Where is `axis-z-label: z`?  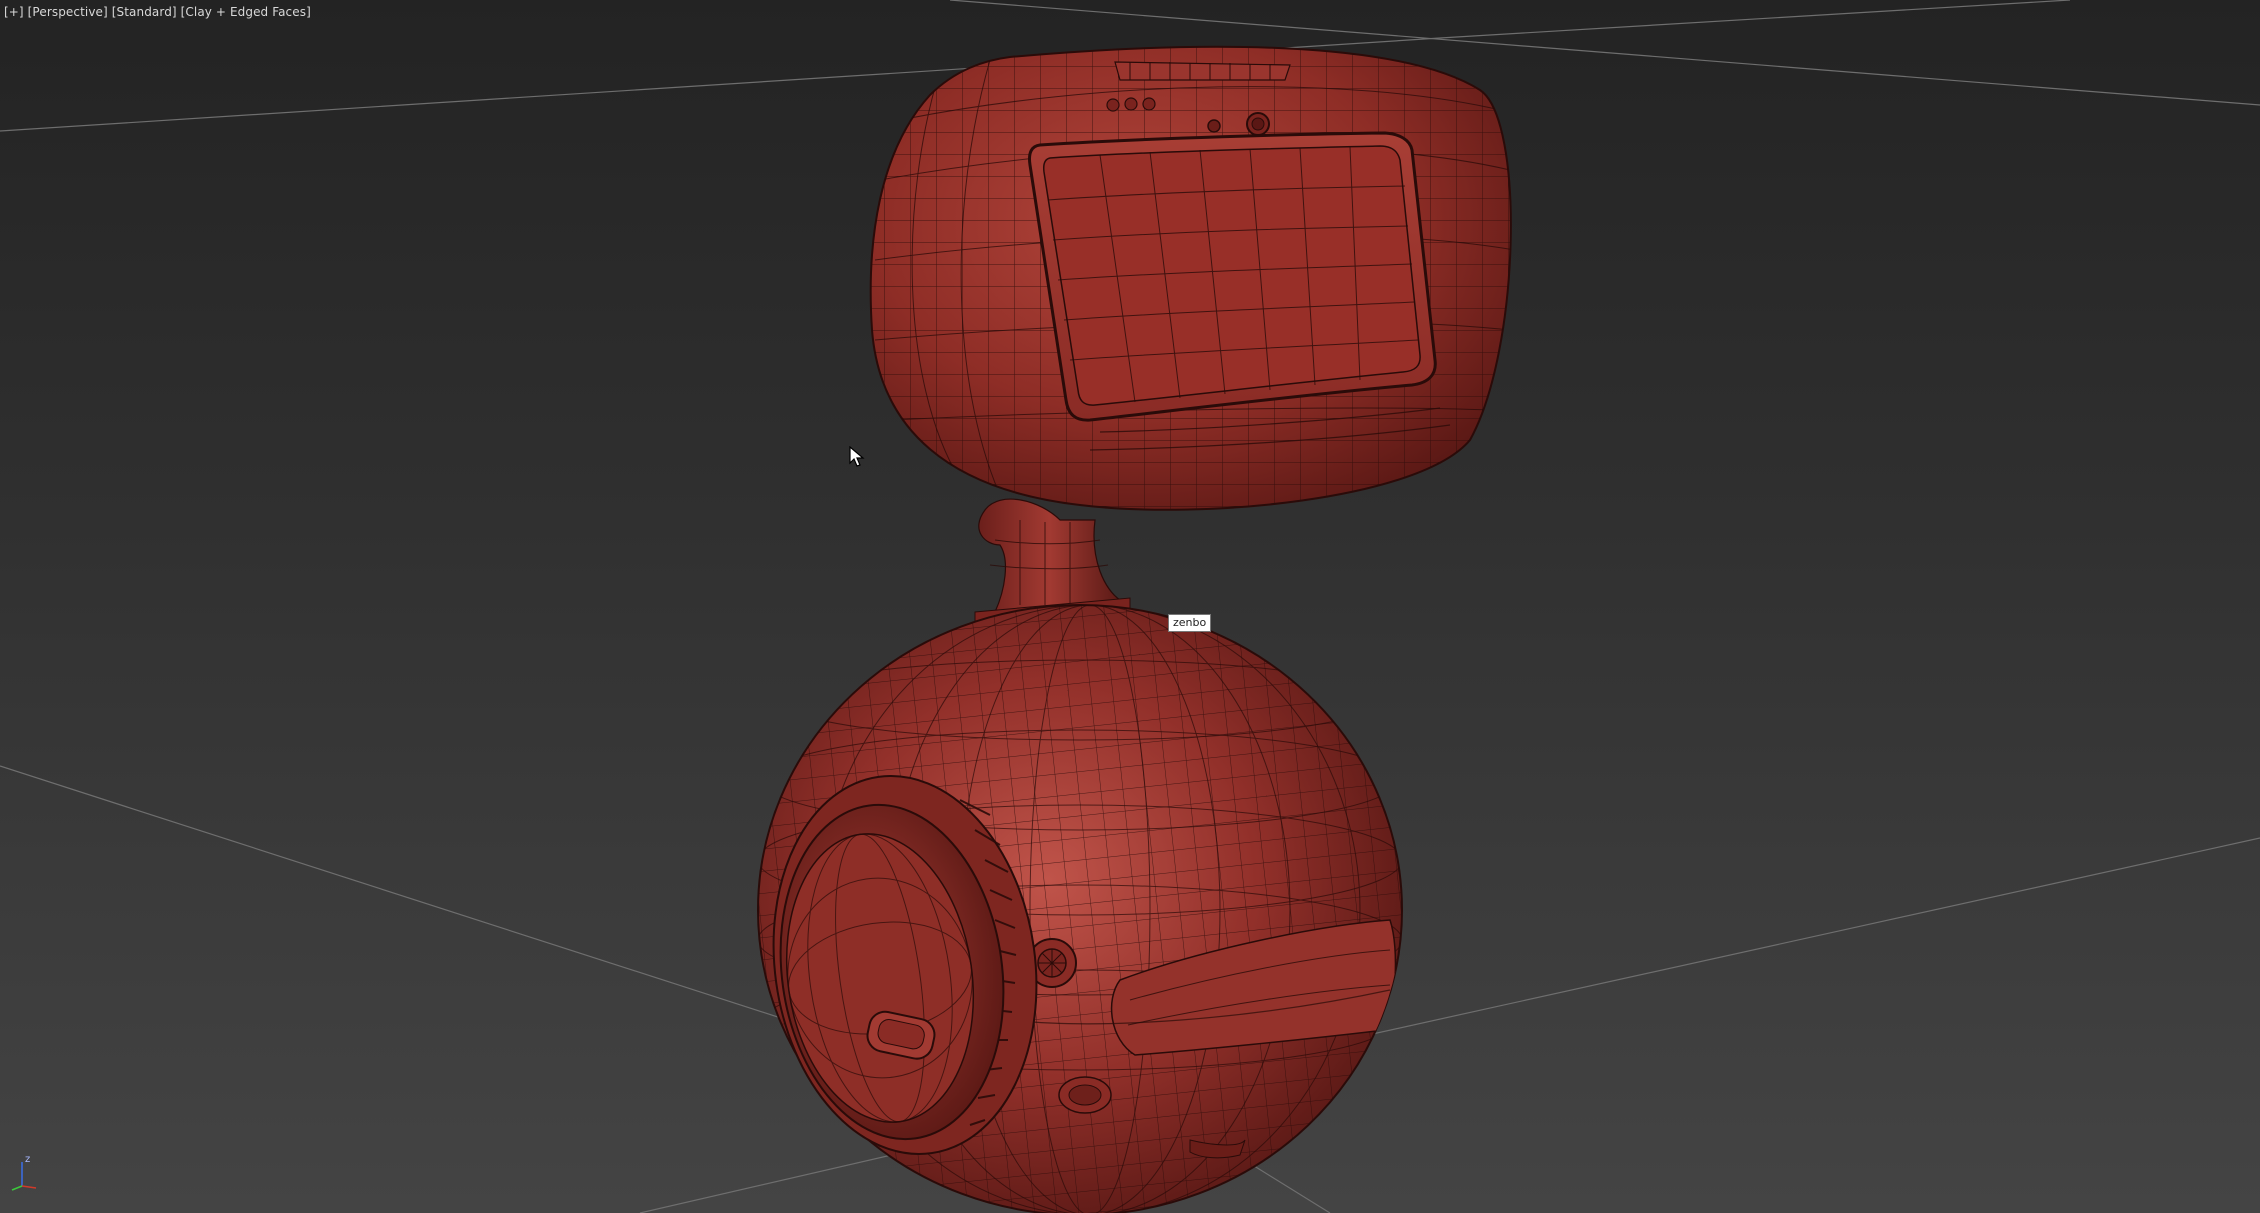
axis-z-label: z is located at coordinates (27, 1159).